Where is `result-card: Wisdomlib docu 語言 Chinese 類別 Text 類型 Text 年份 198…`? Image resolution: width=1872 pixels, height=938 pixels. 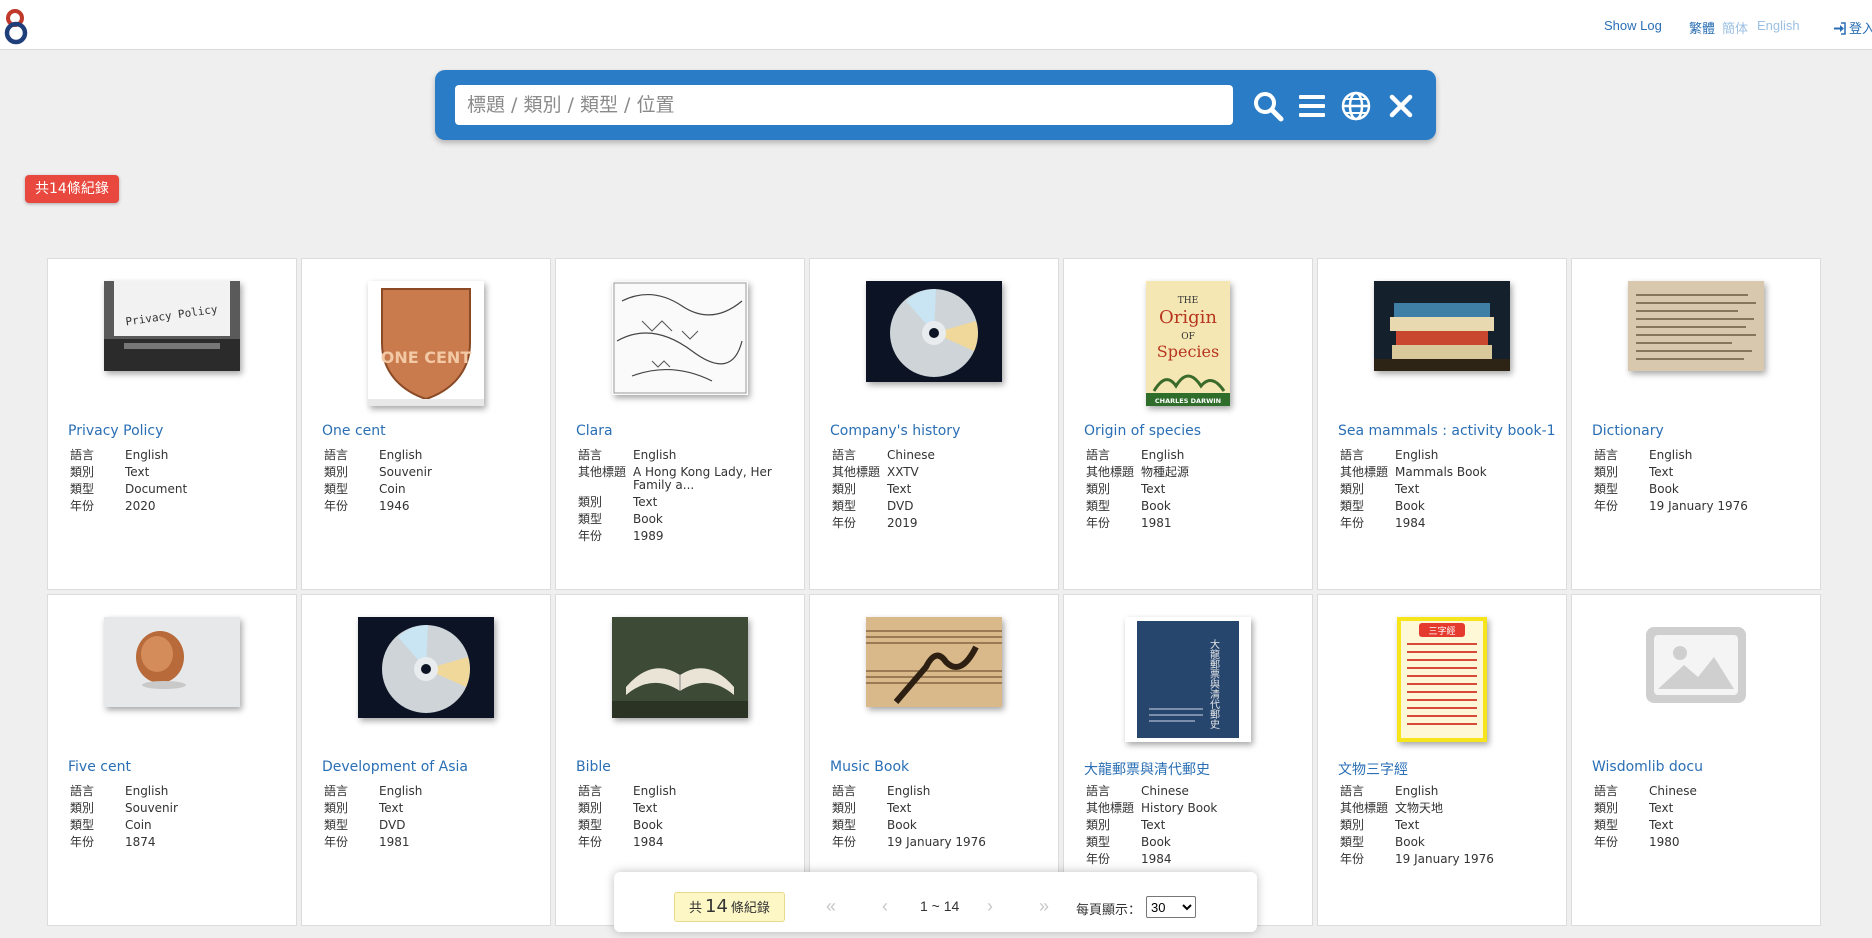 result-card: Wisdomlib docu 語言 Chinese 類別 Text 類型 Text 年份 198… is located at coordinates (1696, 760).